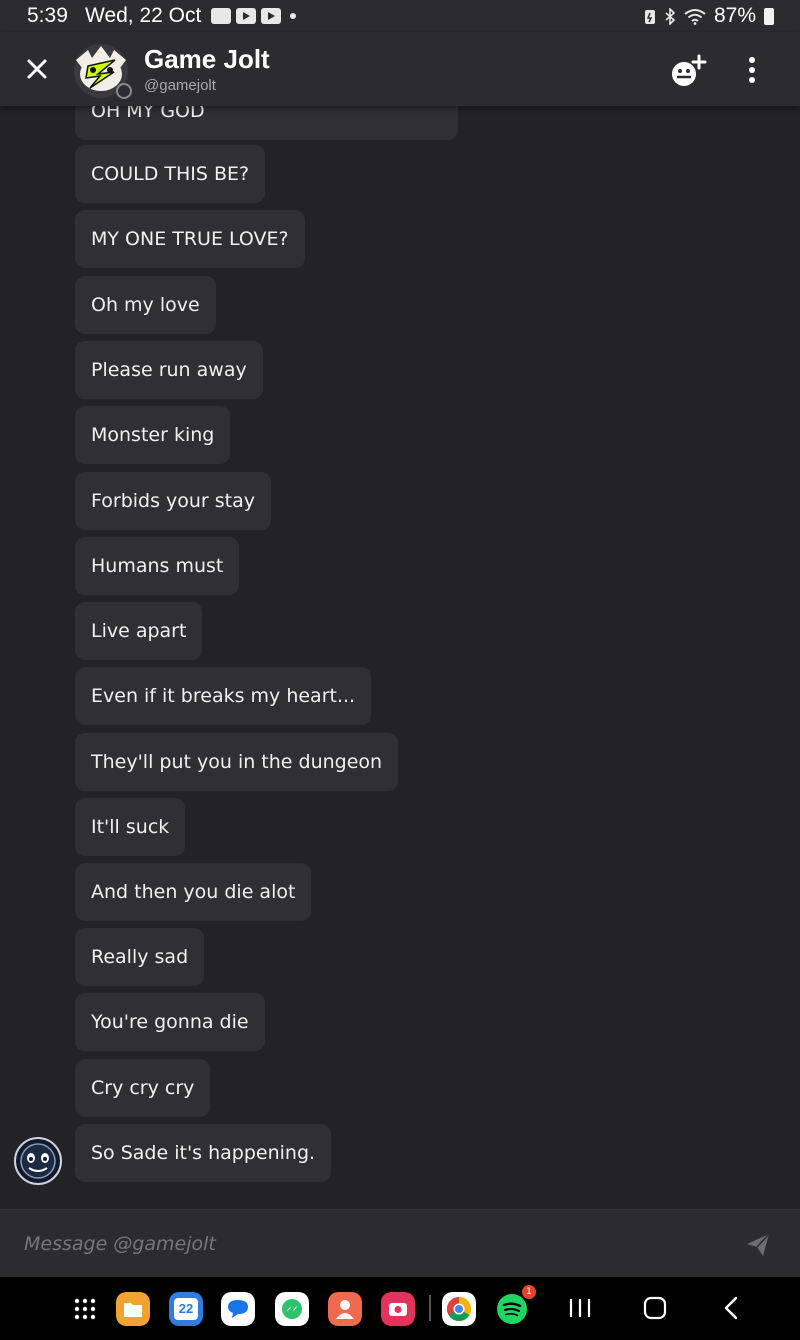 The image size is (800, 1340). What do you see at coordinates (124, 91) in the screenshot?
I see `status-indicator` at bounding box center [124, 91].